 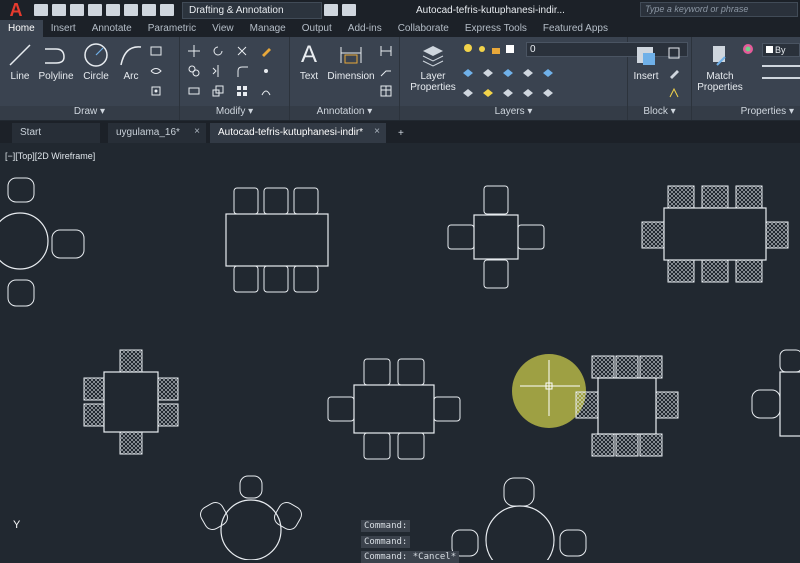 I want to click on trim-icon, so click(x=242, y=51).